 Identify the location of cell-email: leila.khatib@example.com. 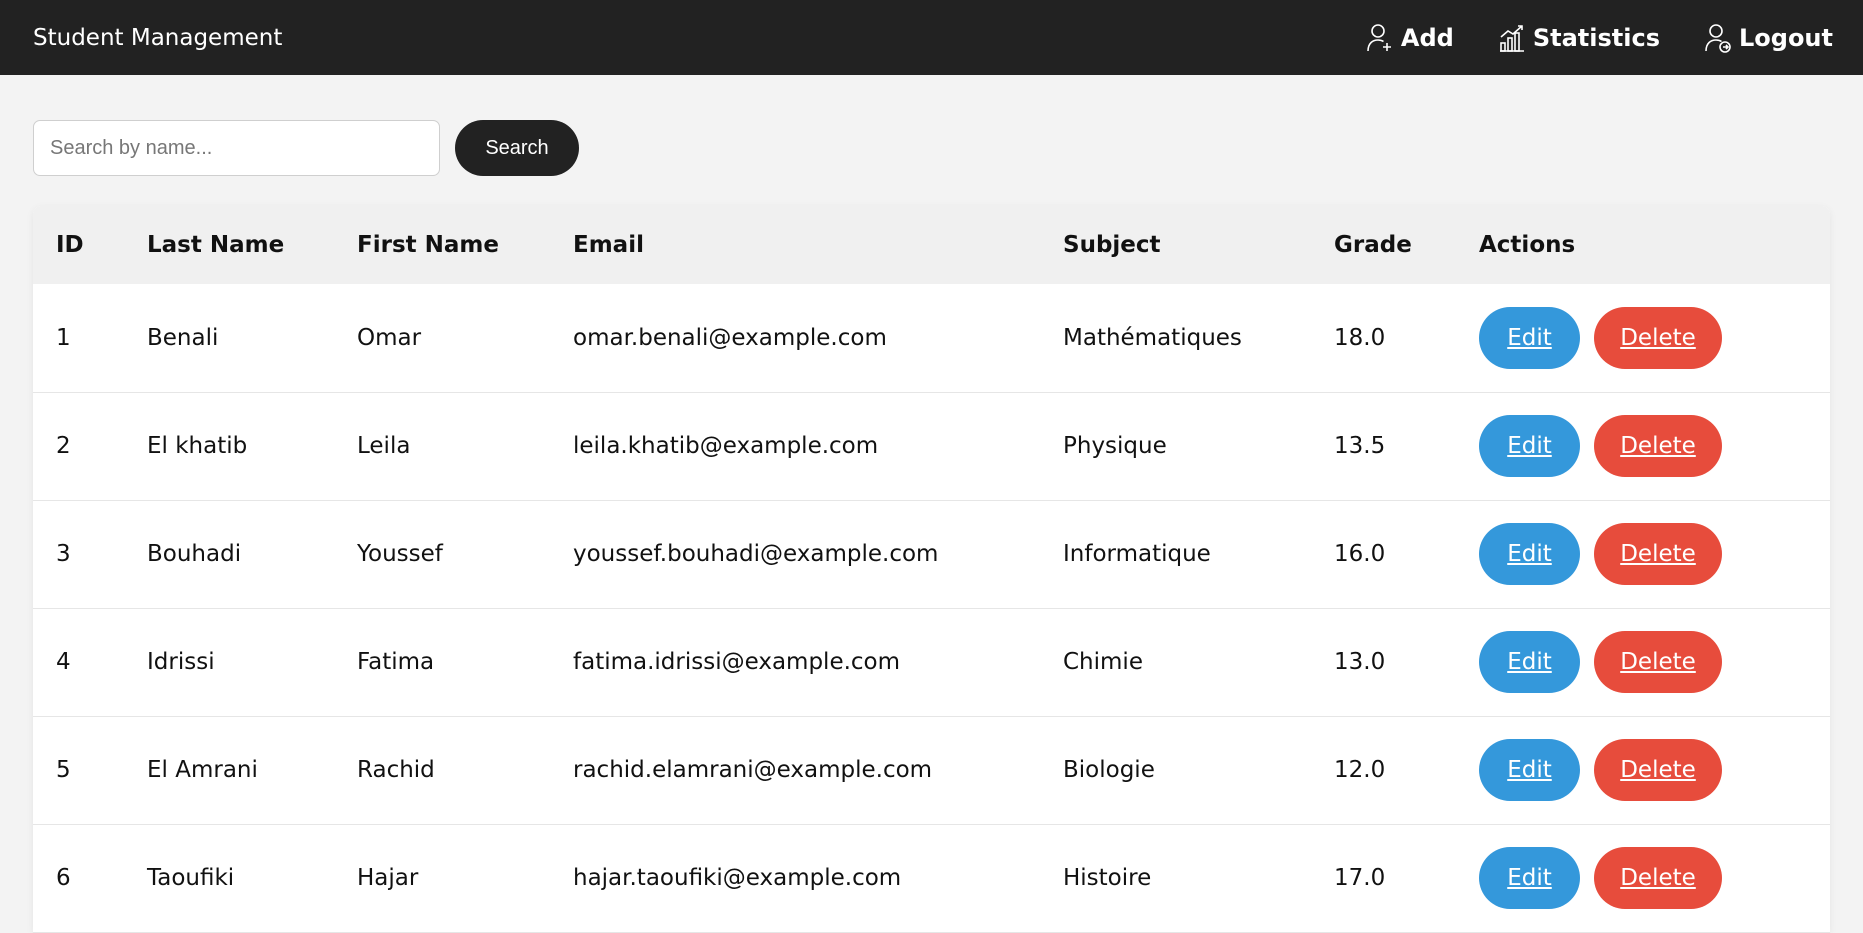
(795, 446).